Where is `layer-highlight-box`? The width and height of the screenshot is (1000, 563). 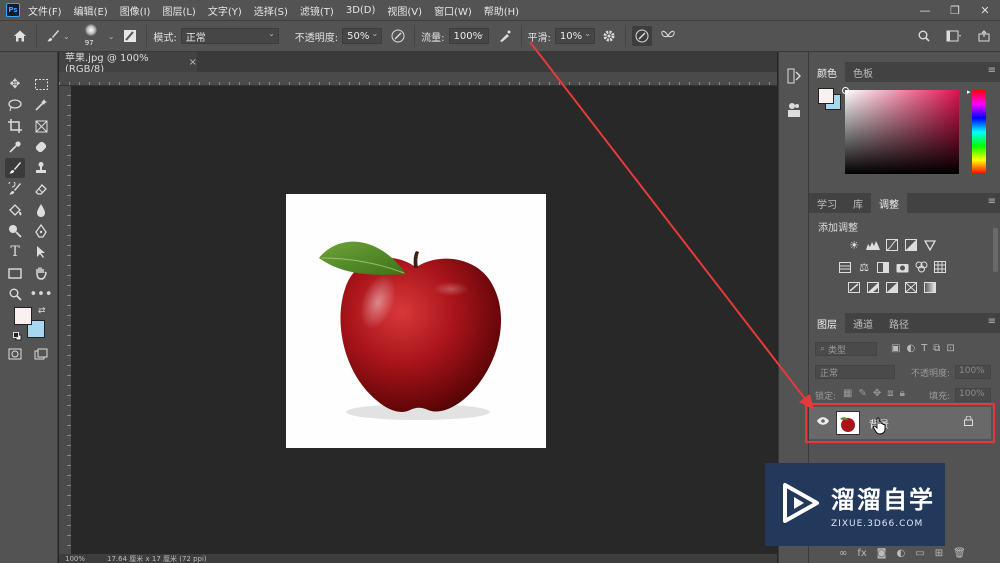
layer-highlight-box is located at coordinates (900, 423).